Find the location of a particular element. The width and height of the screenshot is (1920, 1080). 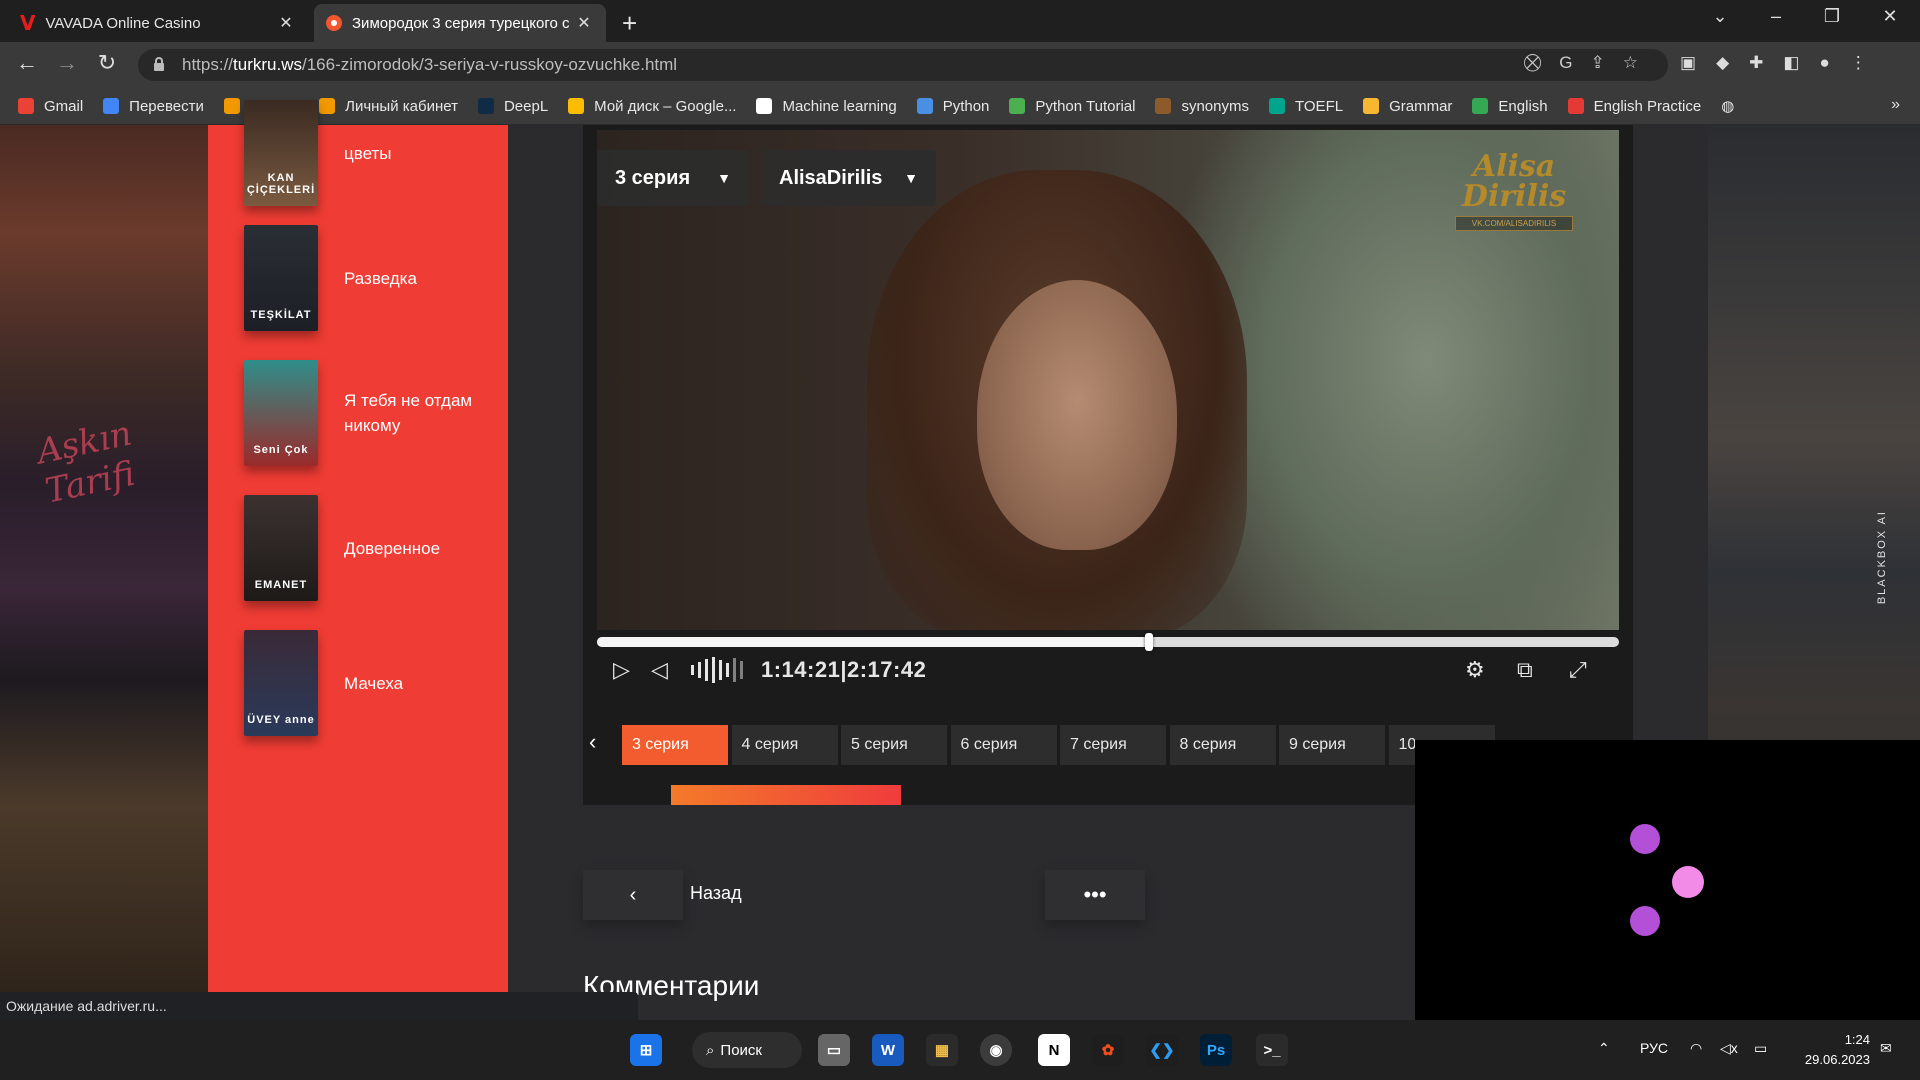

tray-chevron-icon: ⌃ is located at coordinates (1604, 1048).